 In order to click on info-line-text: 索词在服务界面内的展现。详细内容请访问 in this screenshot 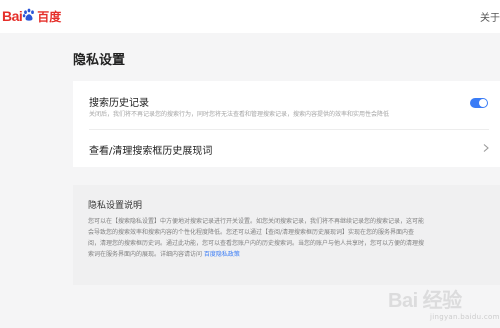, I will do `click(146, 254)`.